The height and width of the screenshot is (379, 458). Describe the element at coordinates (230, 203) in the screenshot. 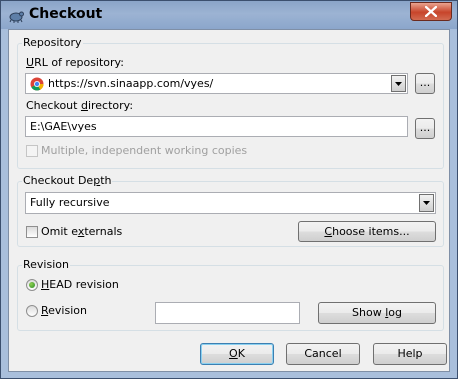

I see `depth-combobox: Fully recursive` at that location.